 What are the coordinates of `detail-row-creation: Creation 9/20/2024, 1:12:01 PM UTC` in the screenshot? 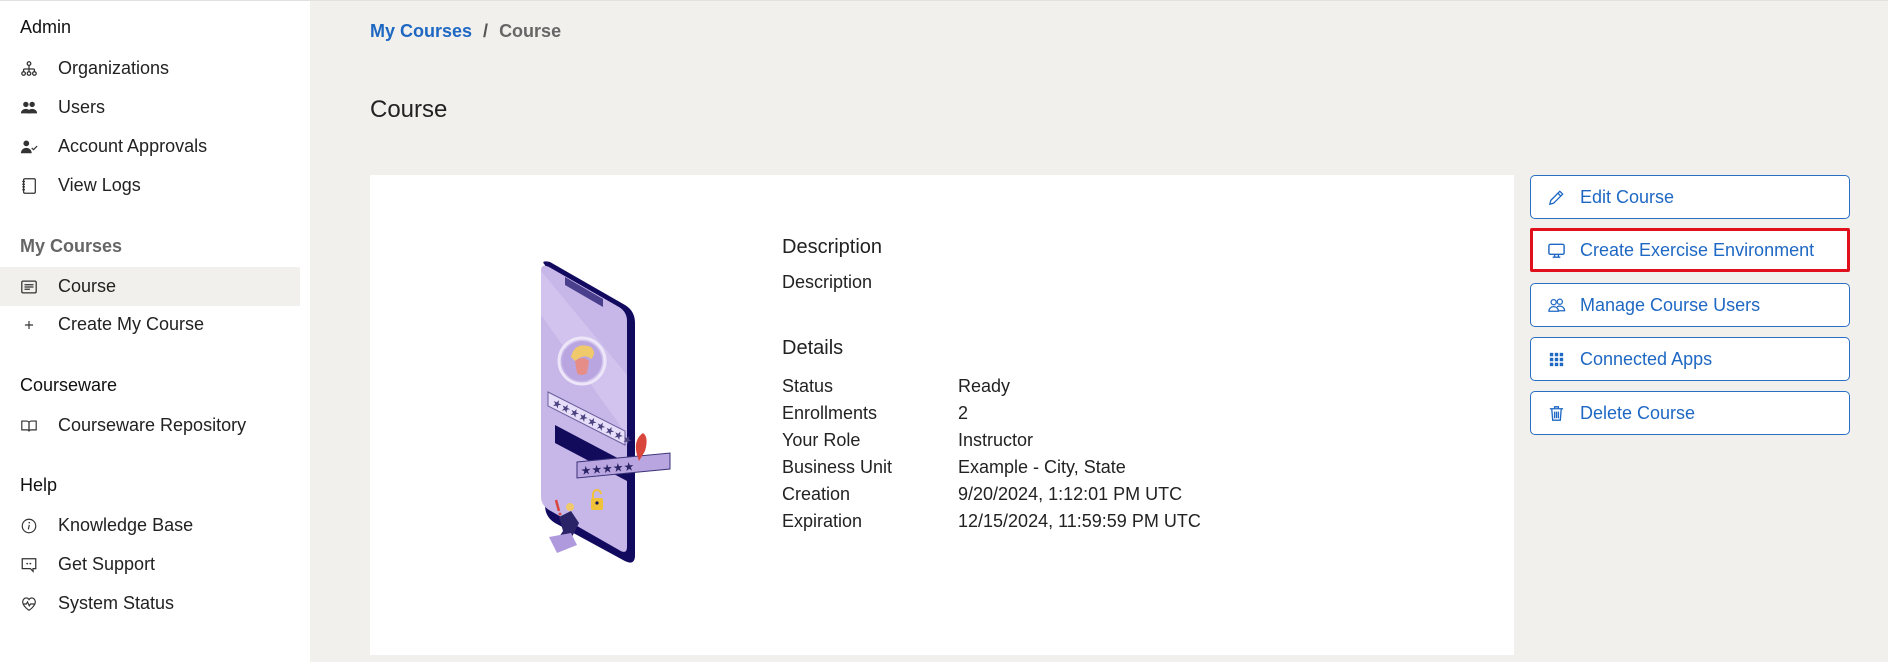 It's located at (991, 494).